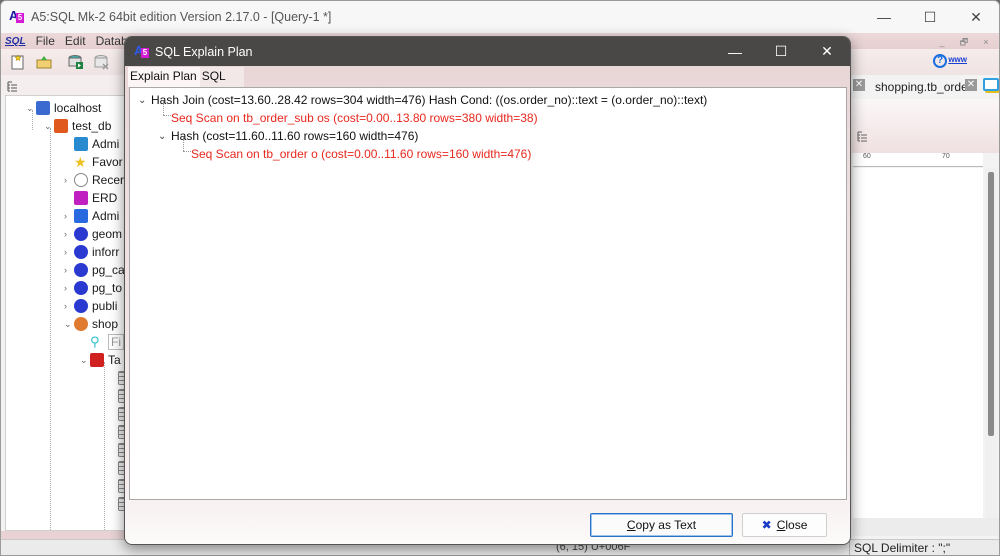 This screenshot has width=1000, height=556. Describe the element at coordinates (81, 198) in the screenshot. I see `erd-icon` at that location.